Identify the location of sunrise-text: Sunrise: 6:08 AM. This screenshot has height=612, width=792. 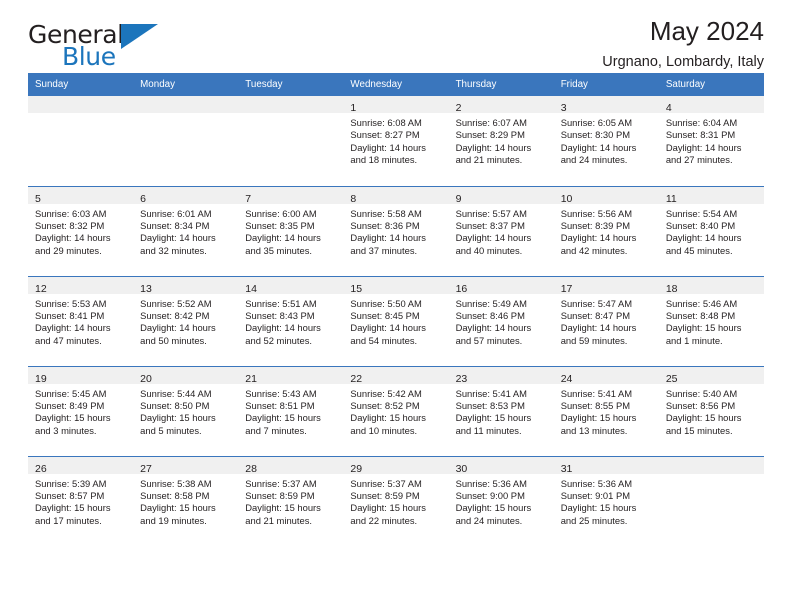
(386, 122).